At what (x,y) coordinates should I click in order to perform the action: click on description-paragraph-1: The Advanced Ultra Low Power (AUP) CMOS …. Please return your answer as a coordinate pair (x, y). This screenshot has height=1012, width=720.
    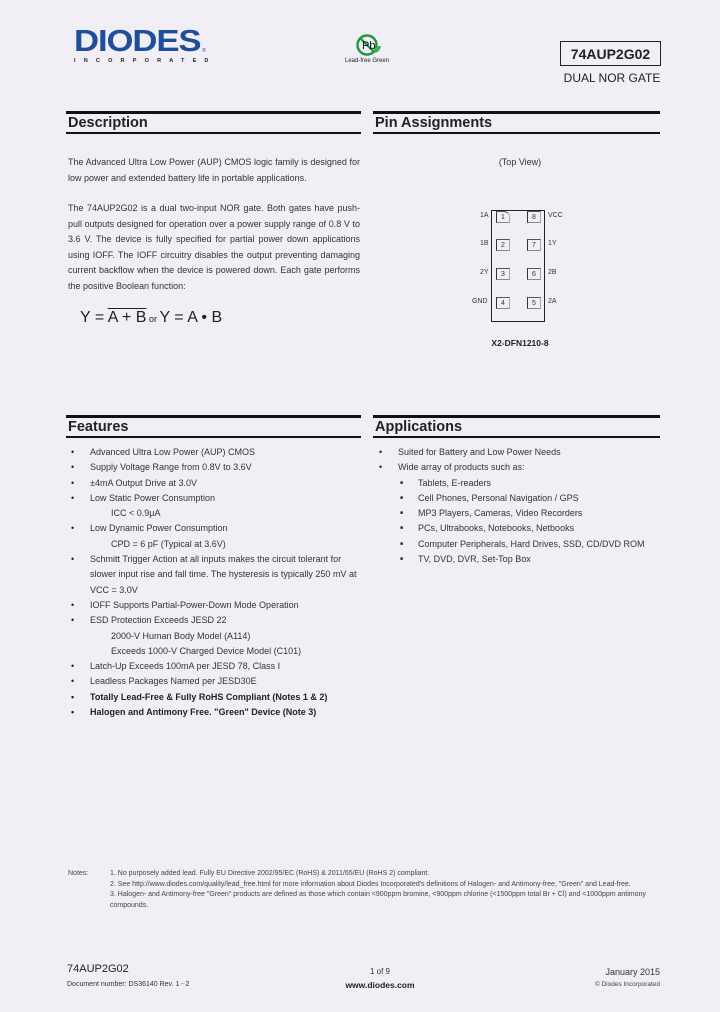
    Looking at the image, I should click on (214, 170).